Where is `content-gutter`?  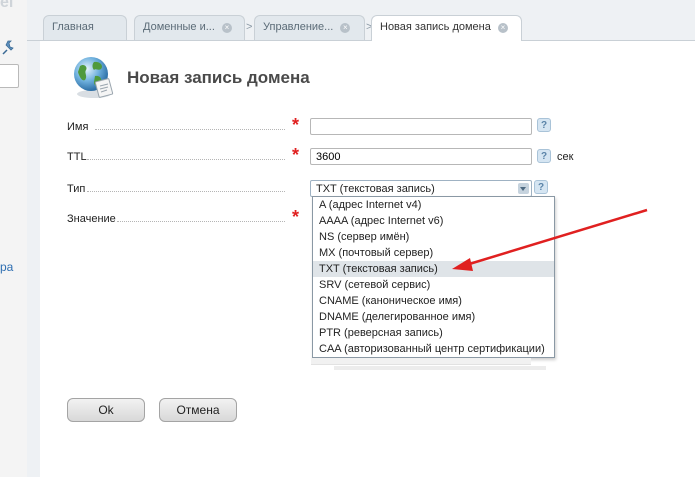
content-gutter is located at coordinates (33, 259).